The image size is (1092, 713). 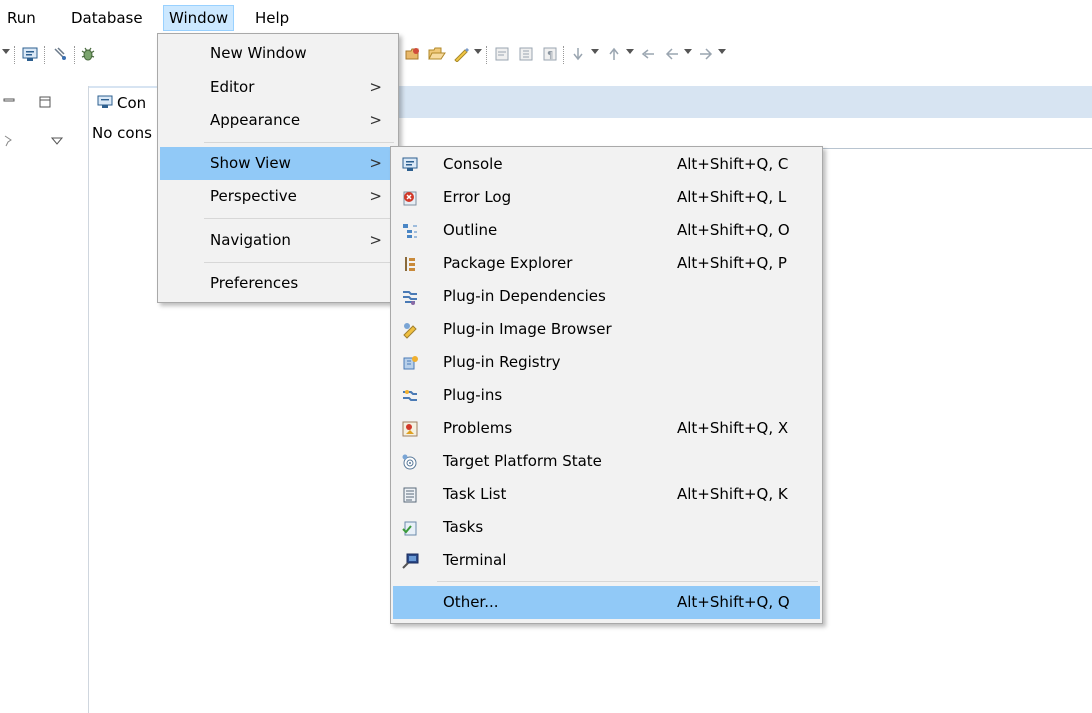 I want to click on menu-item-terminal: Terminal, so click(x=606, y=561).